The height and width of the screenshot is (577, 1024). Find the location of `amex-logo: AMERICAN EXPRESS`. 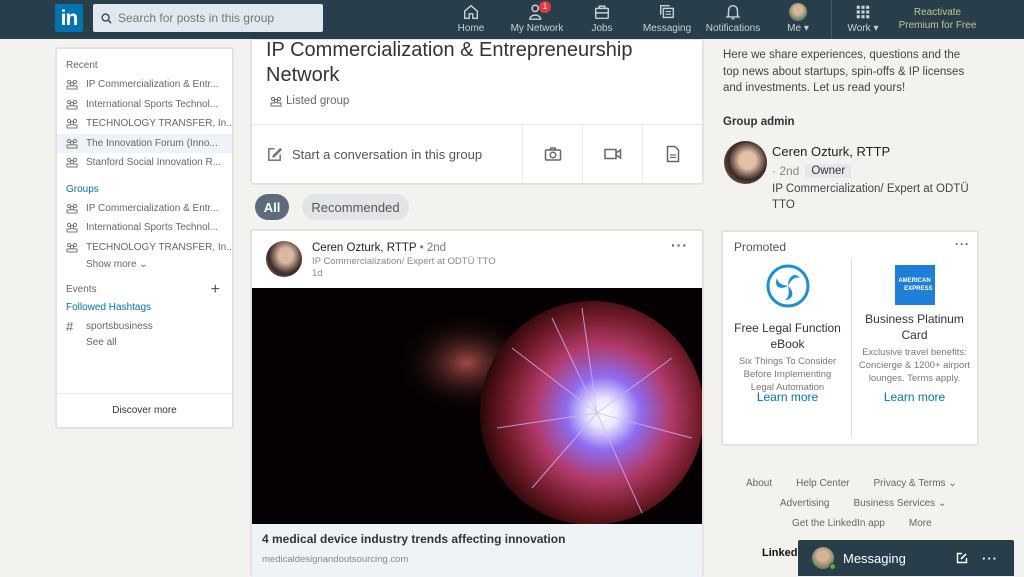

amex-logo: AMERICAN EXPRESS is located at coordinates (914, 285).